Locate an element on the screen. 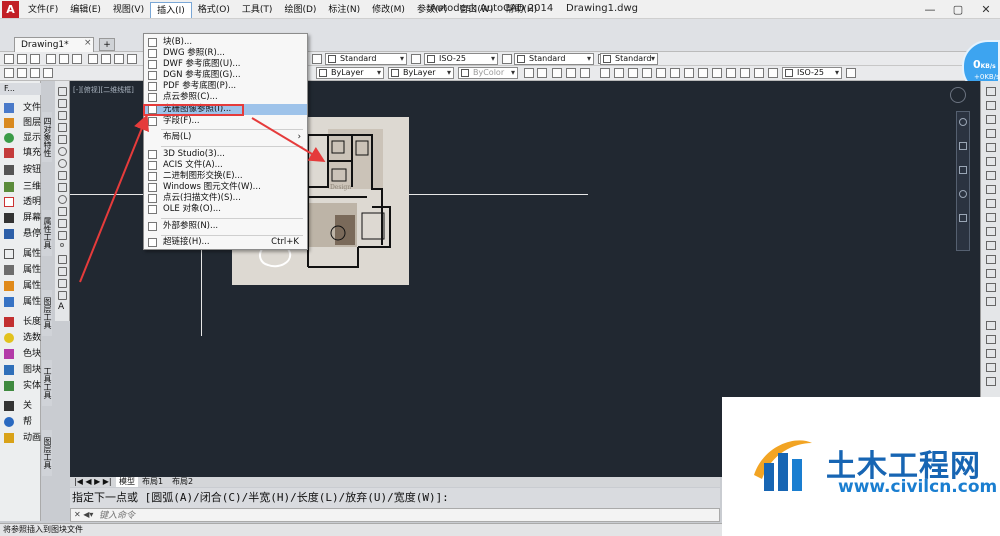 The height and width of the screenshot is (536, 1000). palette-item-screen: 屏幕 is located at coordinates (20, 218).